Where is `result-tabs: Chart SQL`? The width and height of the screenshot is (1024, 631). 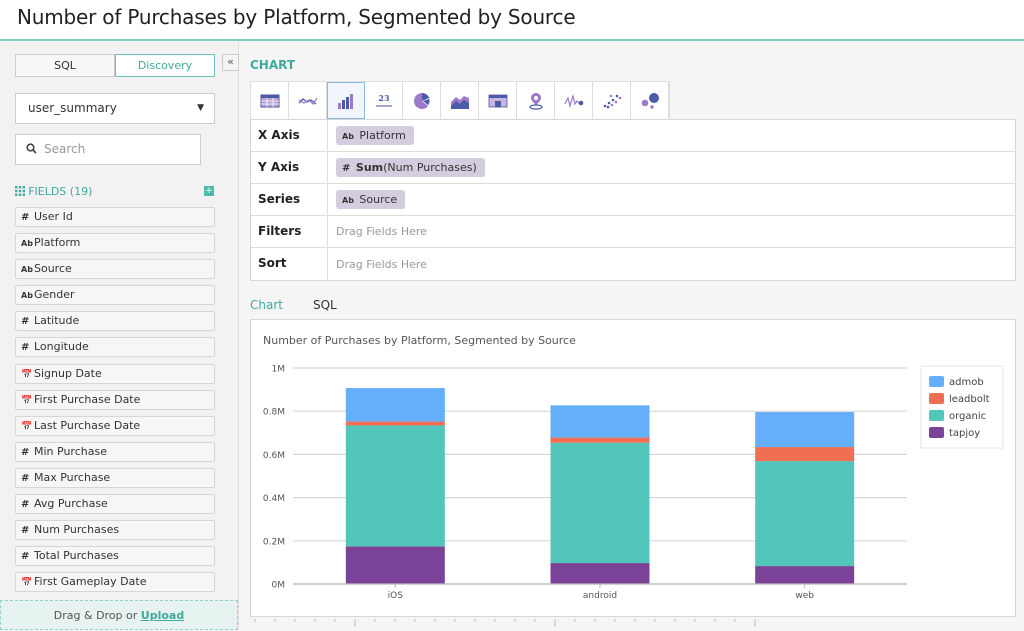 result-tabs: Chart SQL is located at coordinates (293, 305).